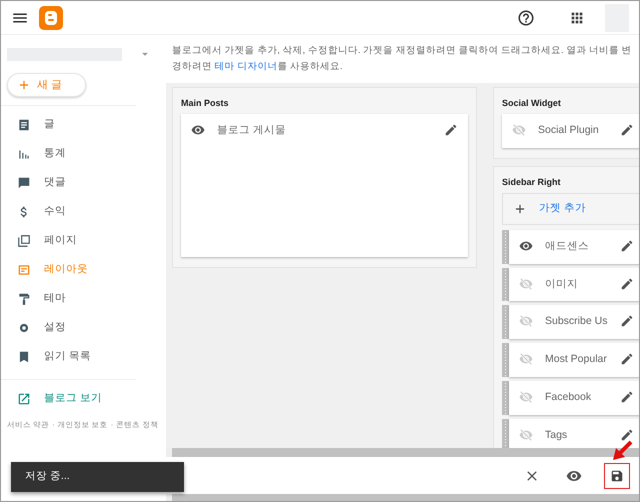 The width and height of the screenshot is (640, 502). I want to click on plus-icon, so click(24, 85).